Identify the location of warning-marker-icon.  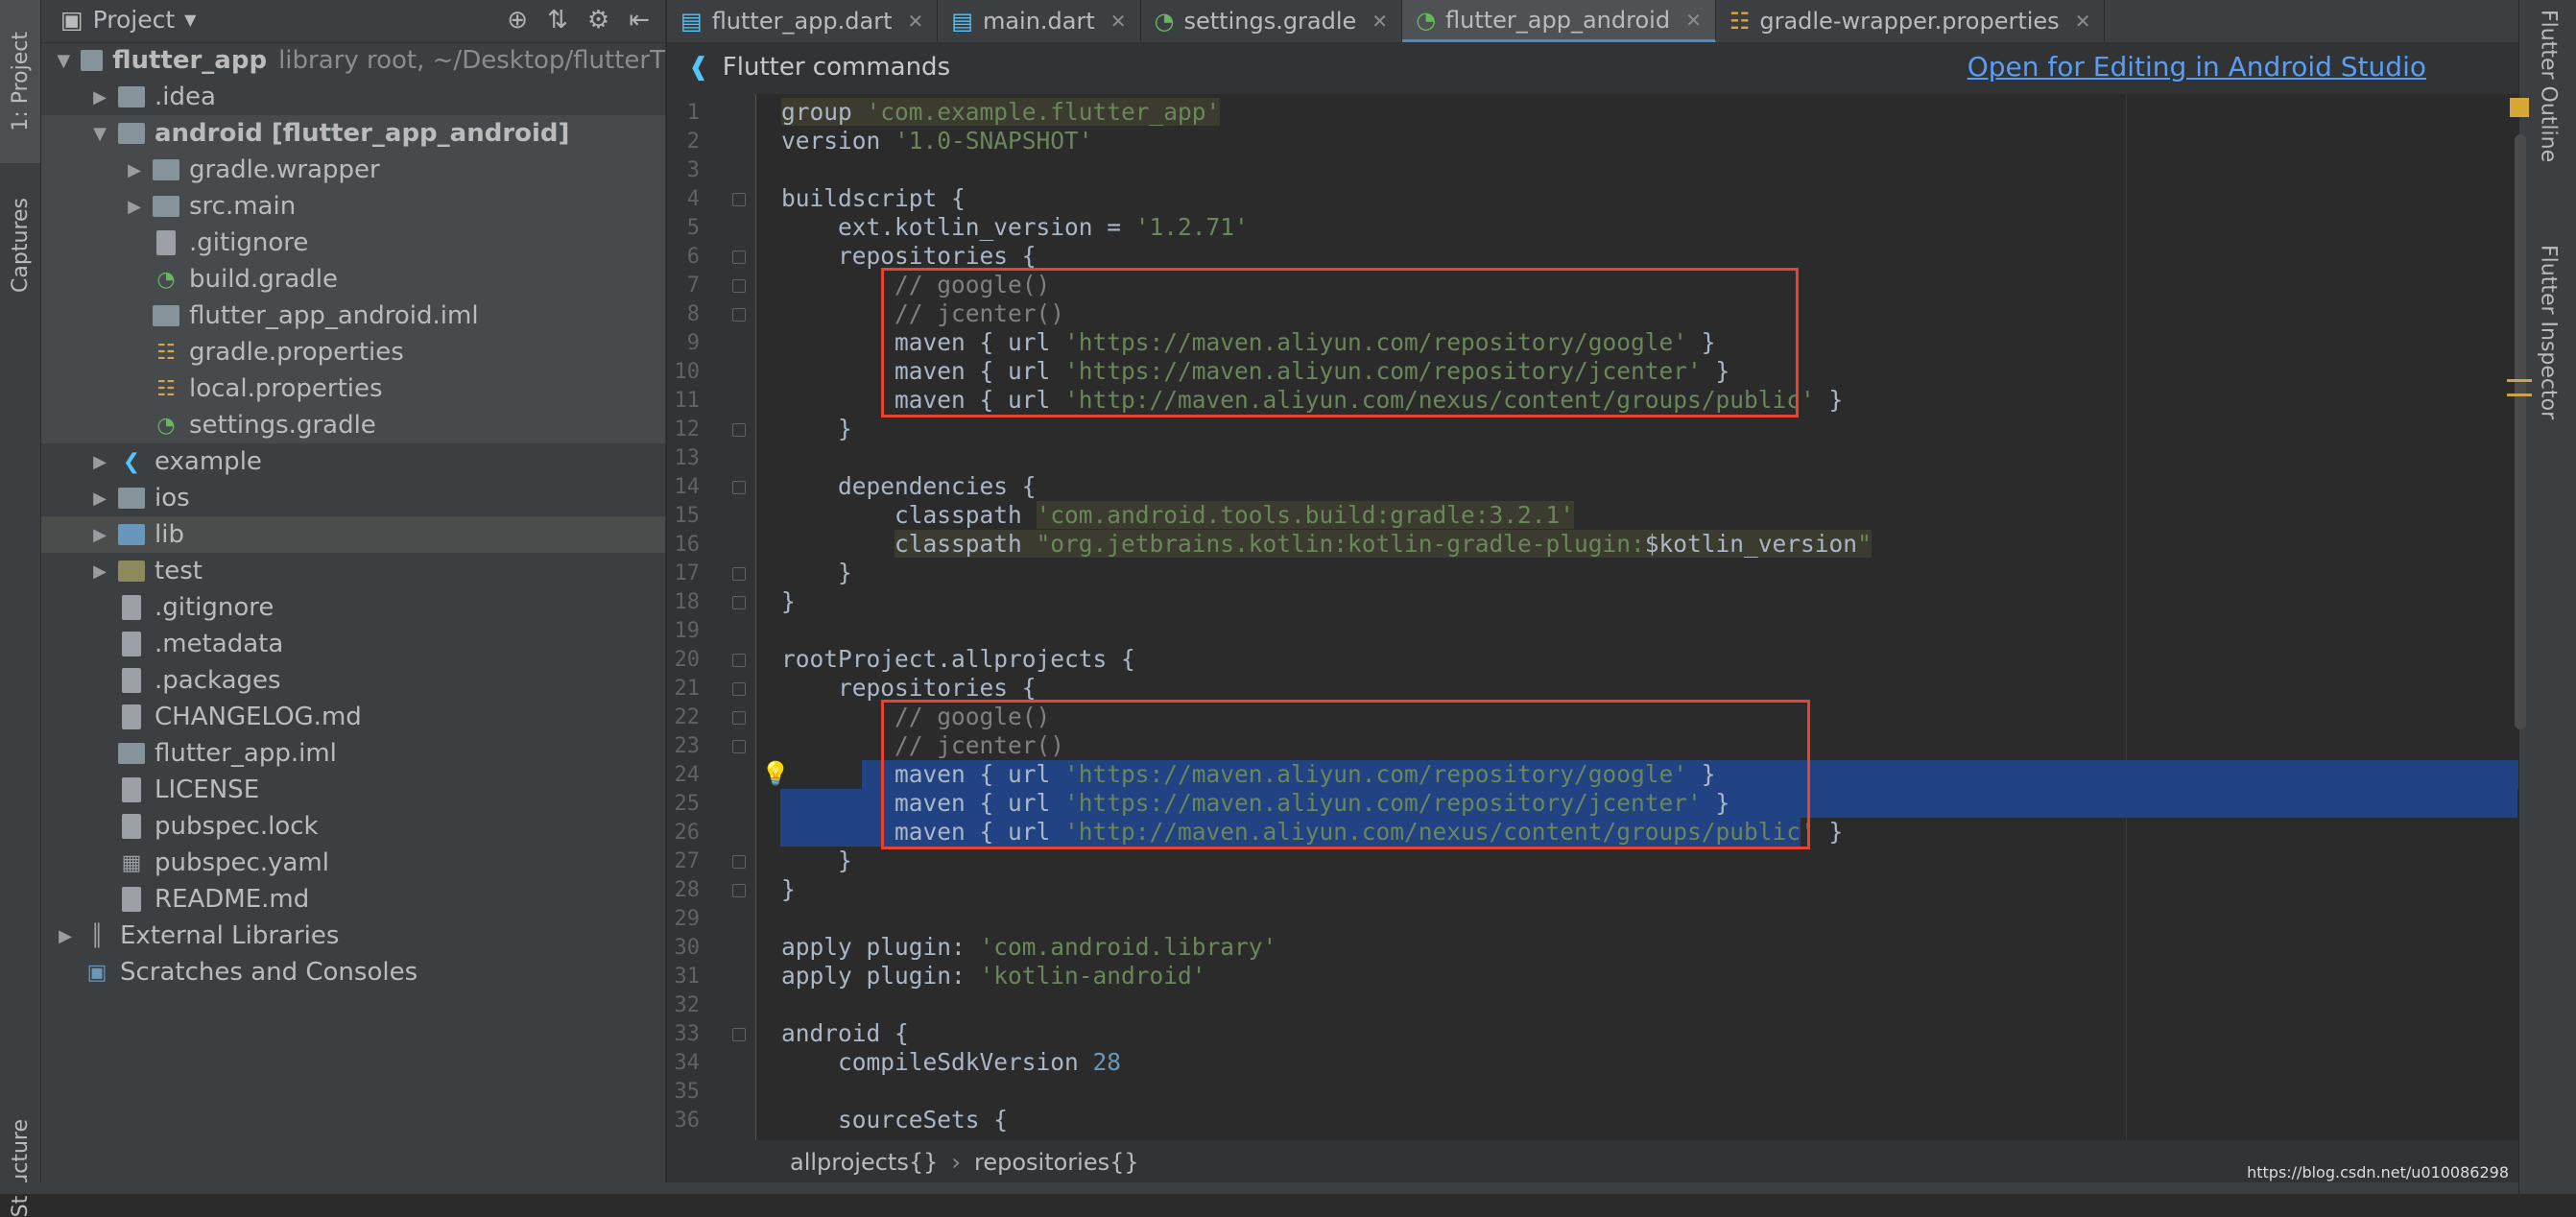
(2519, 108).